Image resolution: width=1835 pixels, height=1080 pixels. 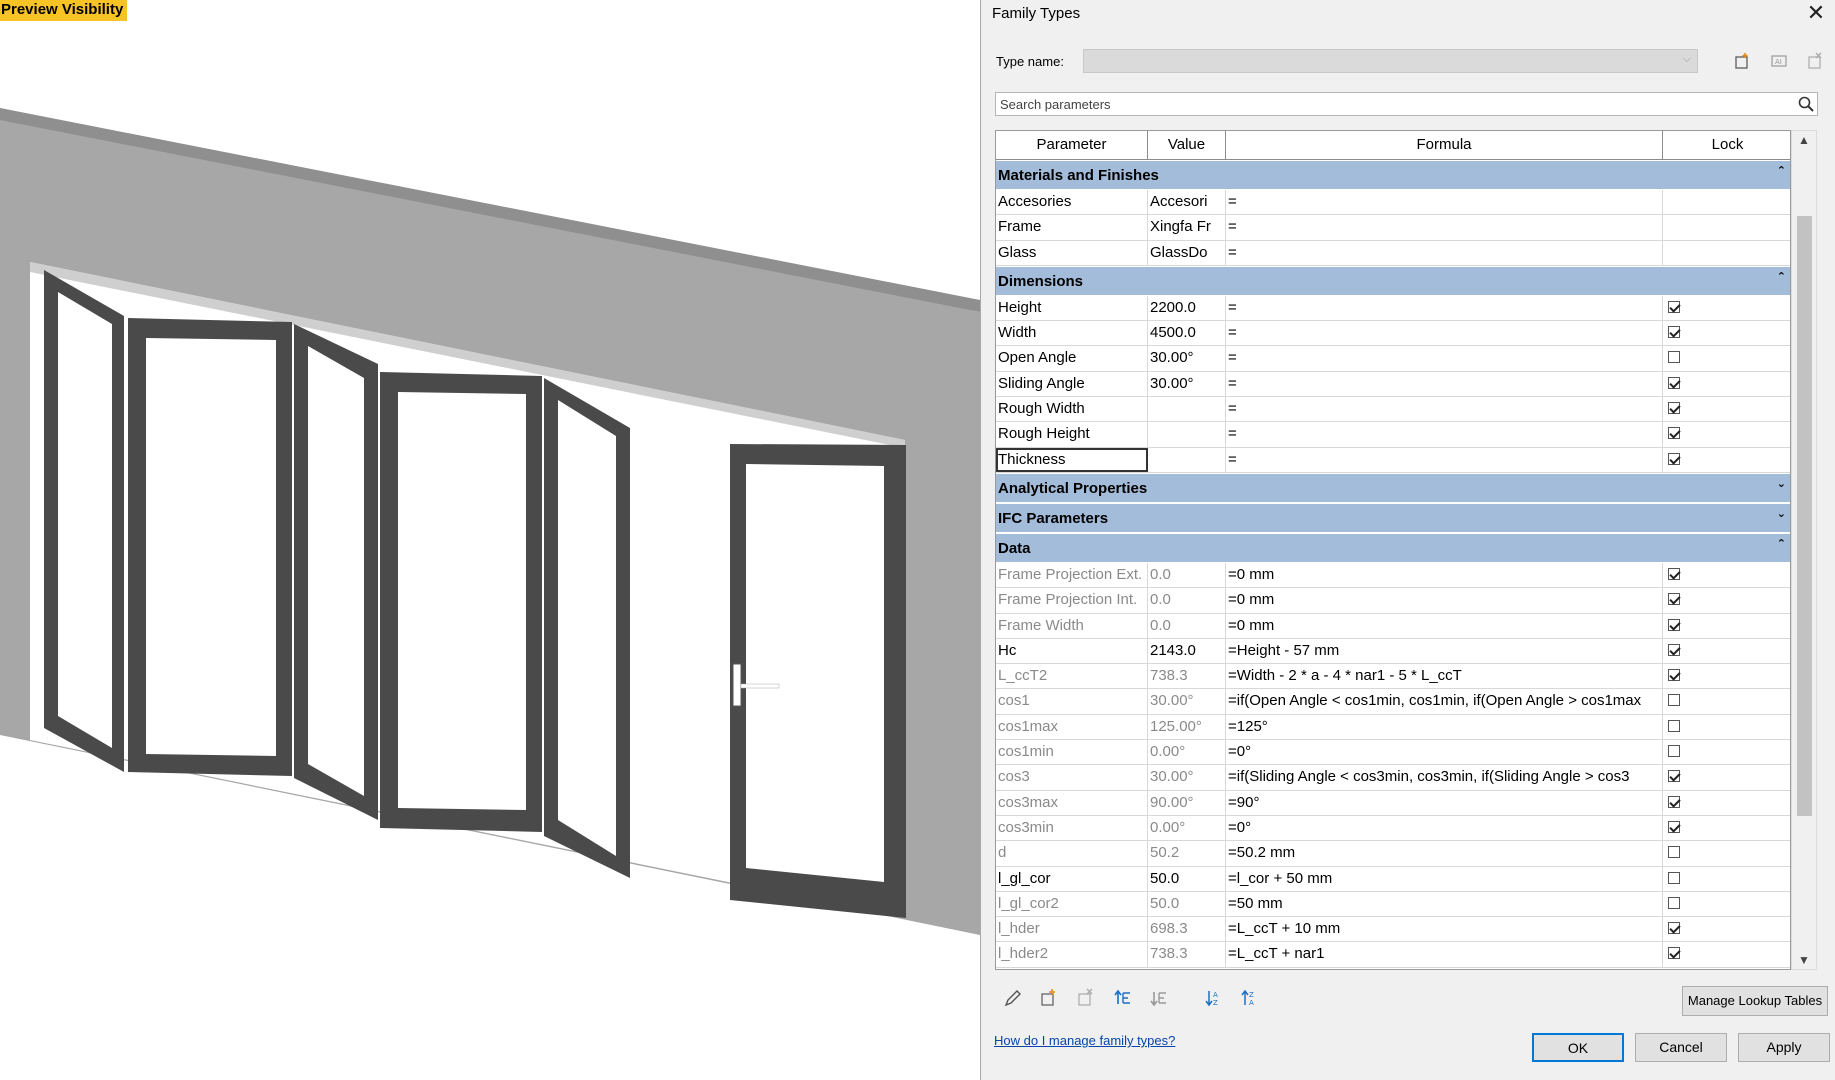 I want to click on group-header: Materials and Finishes ⌃, so click(x=1393, y=175).